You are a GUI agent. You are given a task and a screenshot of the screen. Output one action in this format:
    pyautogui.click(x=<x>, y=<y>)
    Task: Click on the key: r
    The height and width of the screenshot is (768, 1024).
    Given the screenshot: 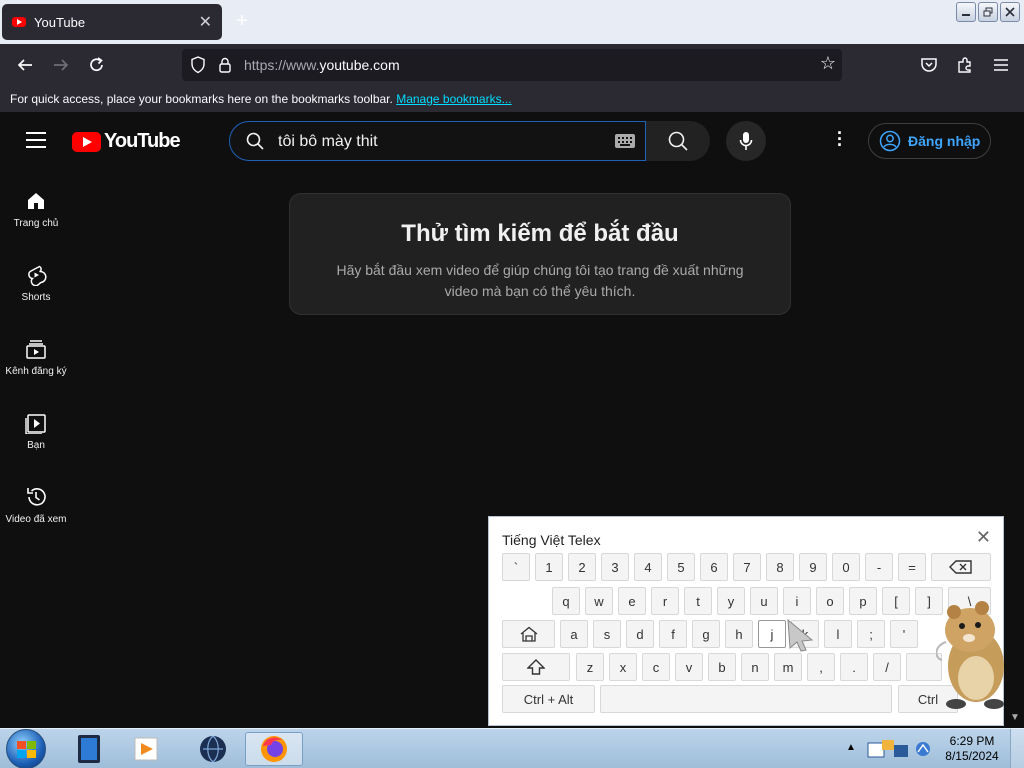 What is the action you would take?
    pyautogui.click(x=665, y=601)
    